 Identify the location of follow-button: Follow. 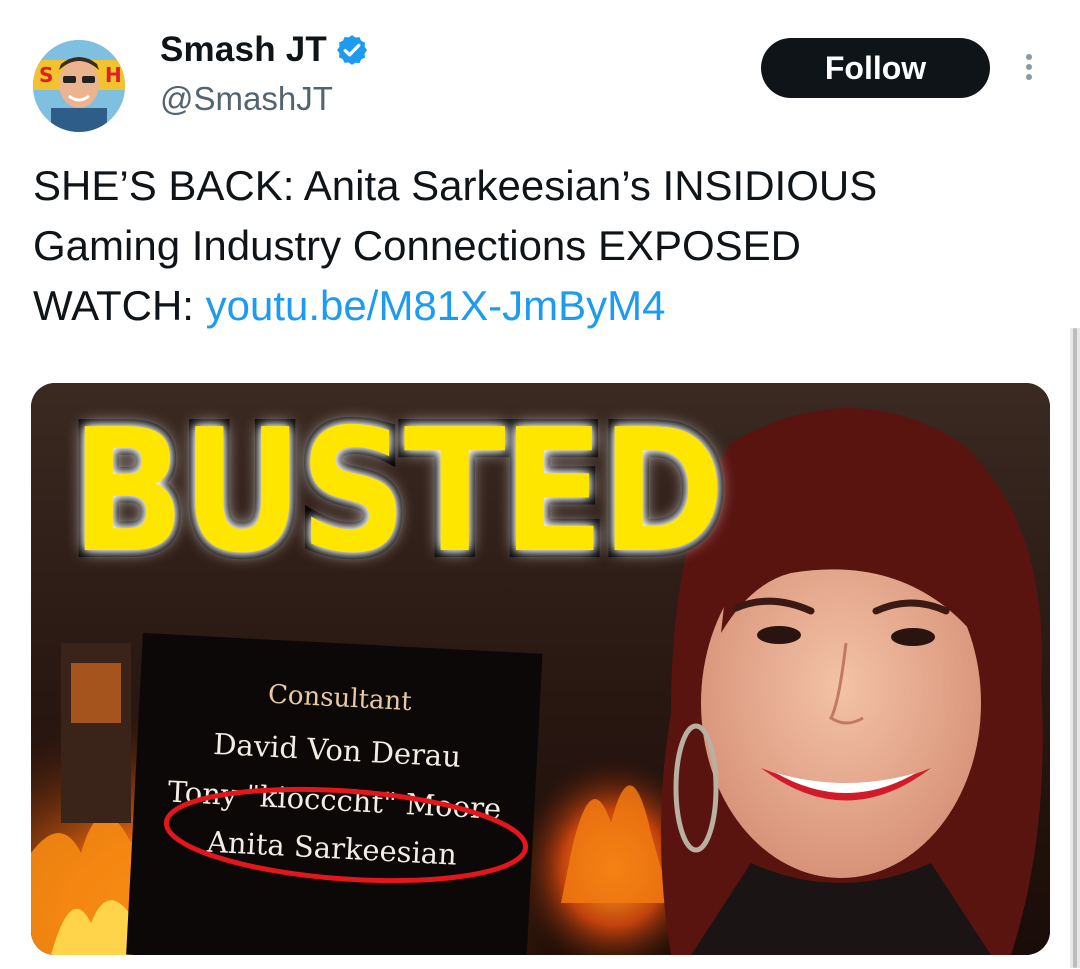
(875, 68).